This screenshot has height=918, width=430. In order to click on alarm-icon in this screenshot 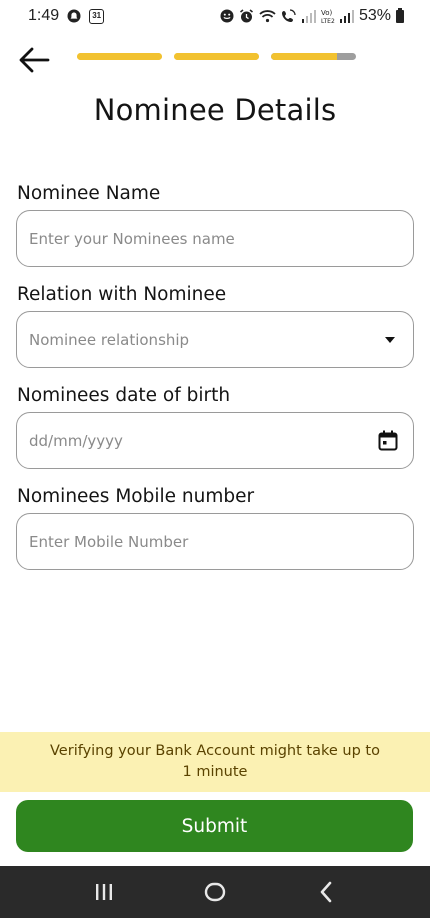, I will do `click(246, 16)`.